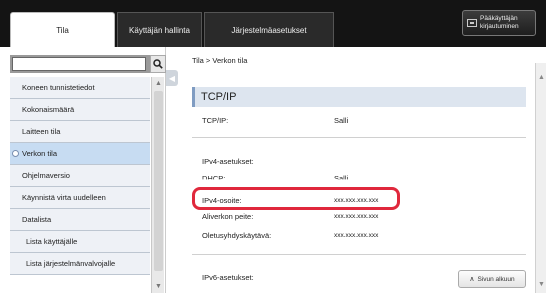  I want to click on chevron-left-icon: ◀, so click(172, 78).